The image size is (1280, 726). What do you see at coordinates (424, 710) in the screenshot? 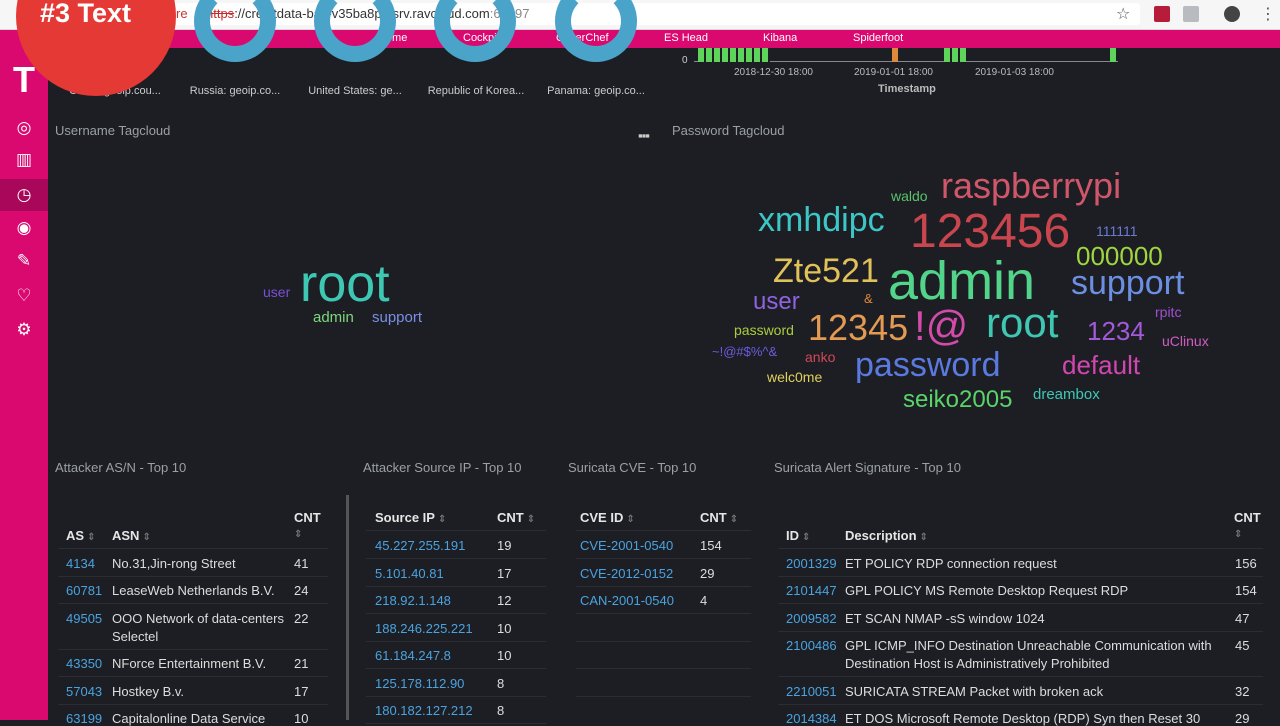
I see `source-ip-link: 180.182.127.212` at bounding box center [424, 710].